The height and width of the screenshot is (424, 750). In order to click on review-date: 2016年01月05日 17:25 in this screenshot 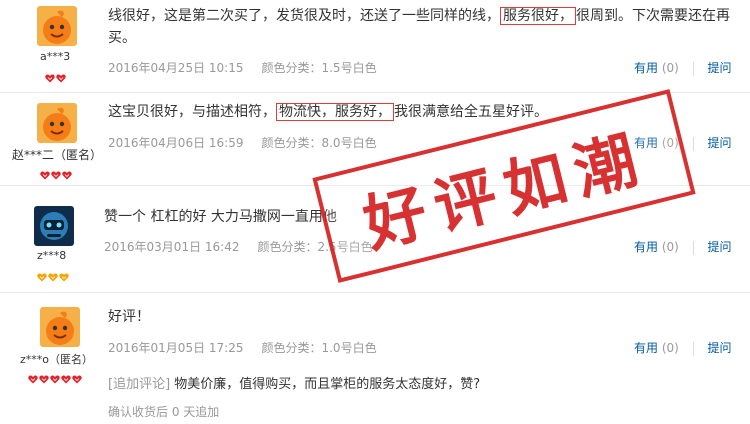, I will do `click(176, 348)`.